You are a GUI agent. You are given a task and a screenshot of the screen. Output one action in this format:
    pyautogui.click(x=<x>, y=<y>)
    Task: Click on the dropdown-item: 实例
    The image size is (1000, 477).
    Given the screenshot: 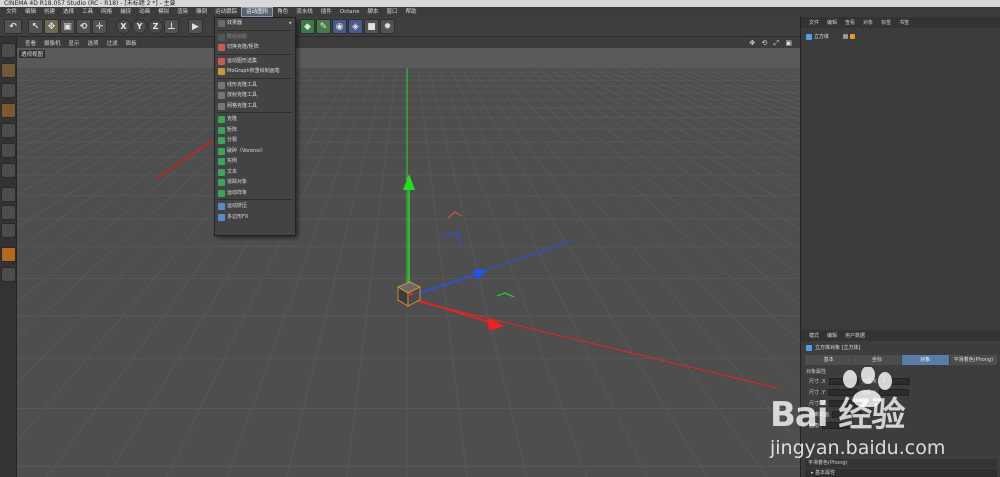 What is the action you would take?
    pyautogui.click(x=255, y=161)
    